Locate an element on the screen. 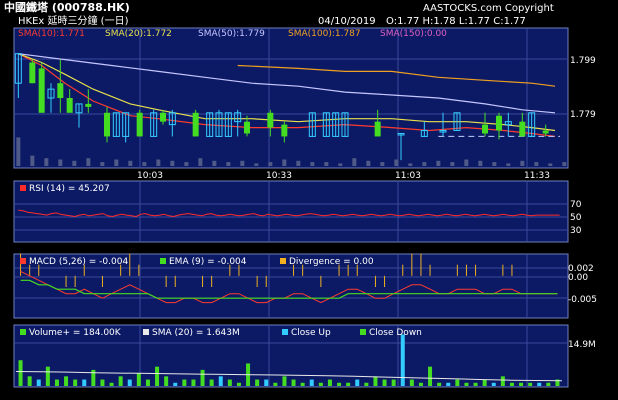 This screenshot has width=618, height=400. time-tick-1133: 11:33 is located at coordinates (537, 176).